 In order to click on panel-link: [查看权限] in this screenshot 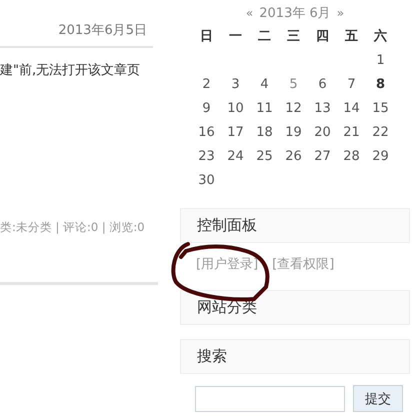, I will do `click(303, 272)`.